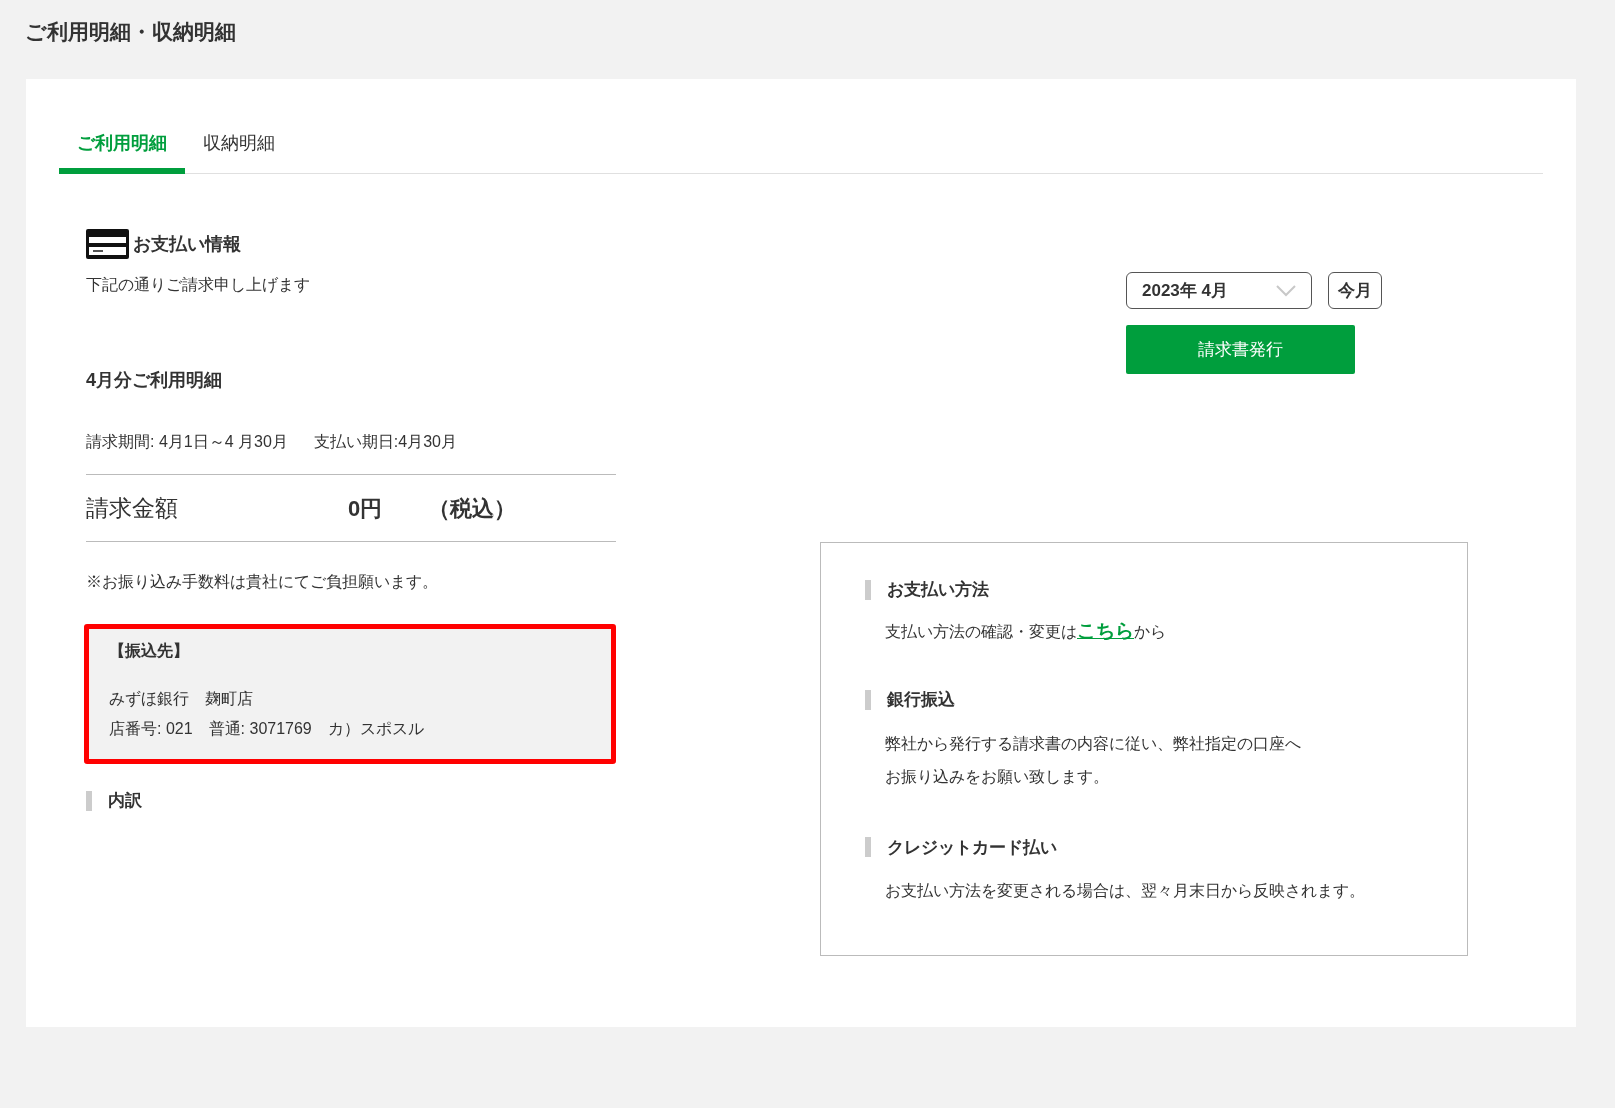 This screenshot has width=1615, height=1108. Describe the element at coordinates (938, 590) in the screenshot. I see `section-heading: お支払い方法` at that location.